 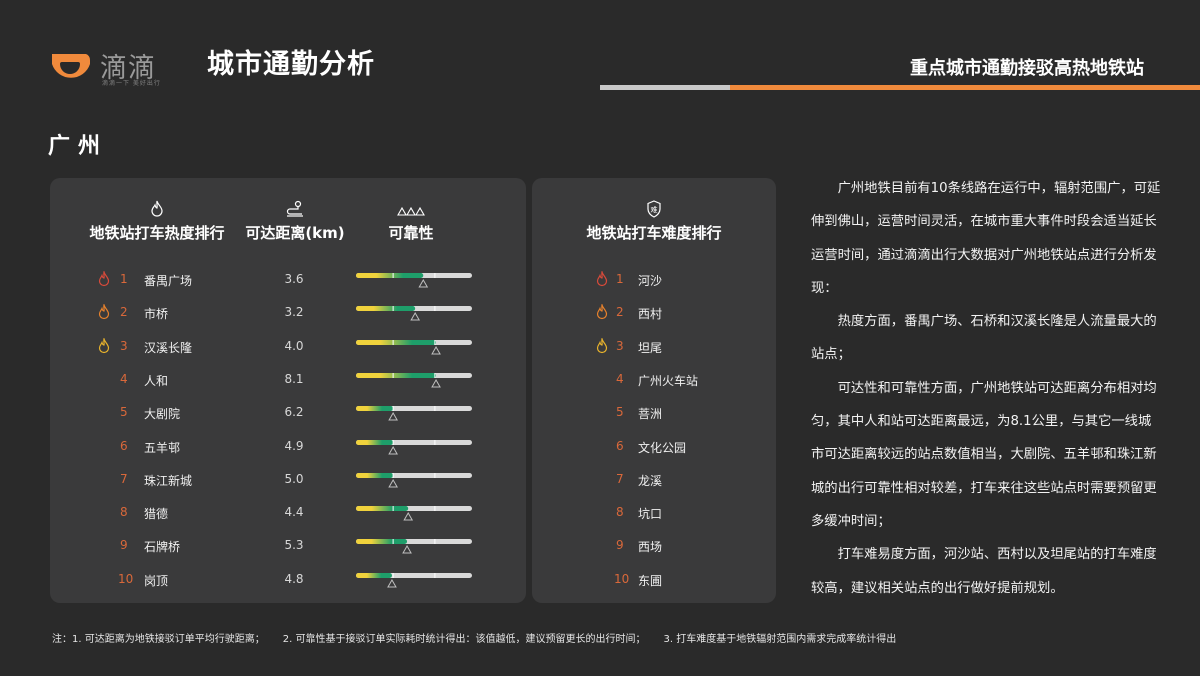 What do you see at coordinates (162, 414) in the screenshot?
I see `station-name: 大剧院` at bounding box center [162, 414].